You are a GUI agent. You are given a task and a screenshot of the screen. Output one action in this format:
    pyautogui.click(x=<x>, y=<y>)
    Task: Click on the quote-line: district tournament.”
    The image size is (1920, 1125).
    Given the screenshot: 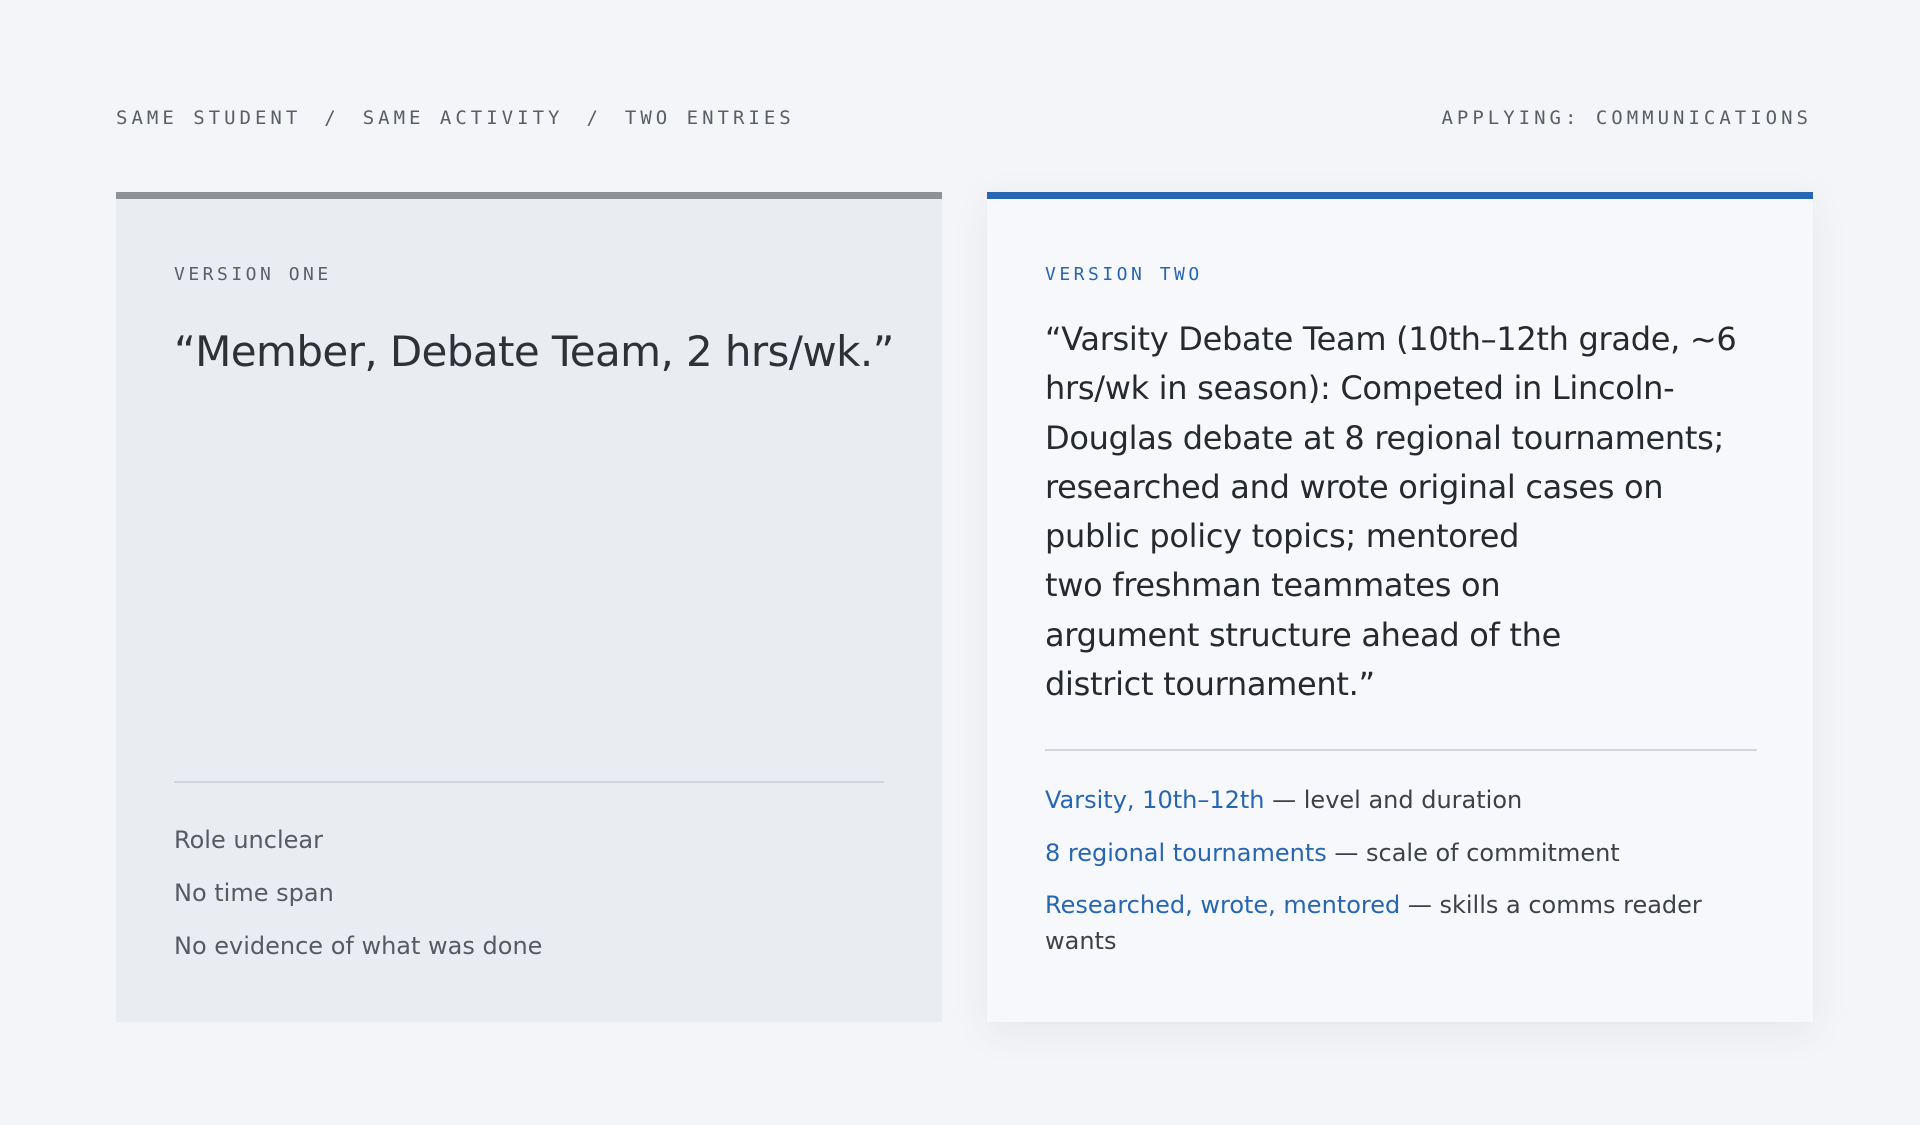 What is the action you would take?
    pyautogui.click(x=1210, y=684)
    